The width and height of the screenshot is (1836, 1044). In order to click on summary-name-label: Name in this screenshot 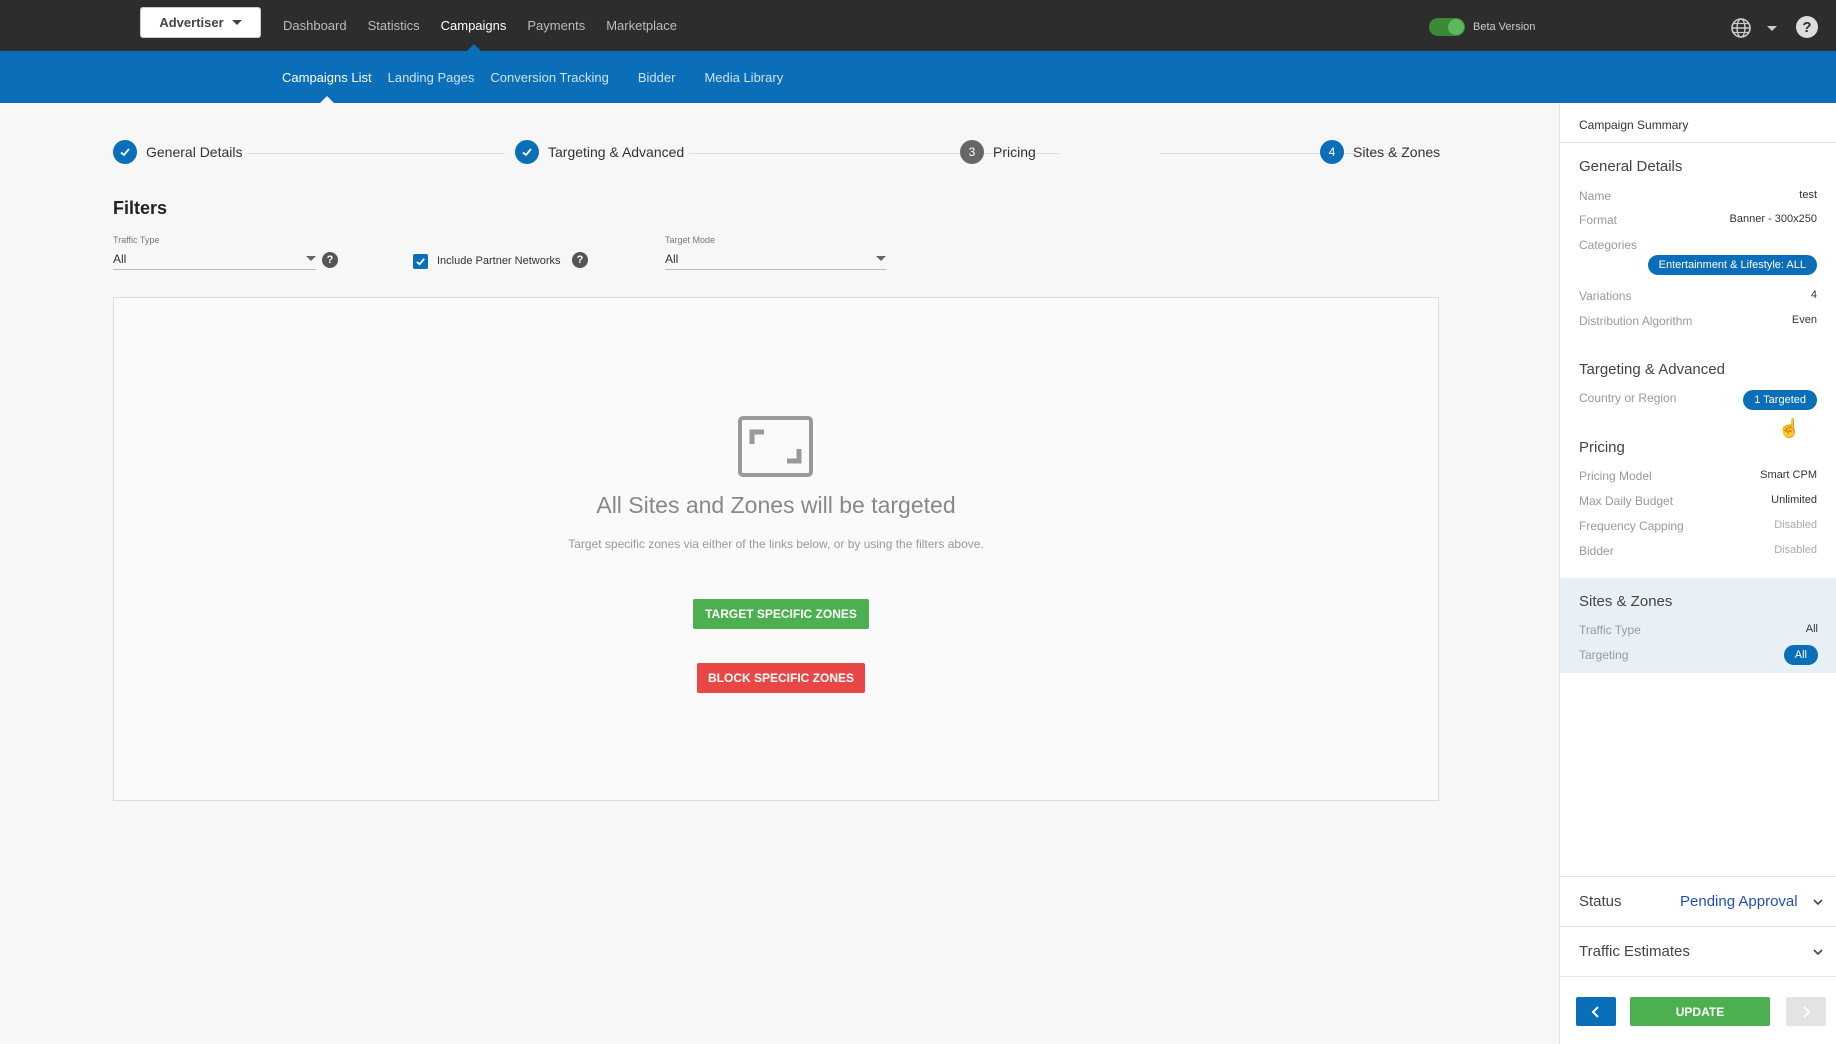, I will do `click(1595, 196)`.